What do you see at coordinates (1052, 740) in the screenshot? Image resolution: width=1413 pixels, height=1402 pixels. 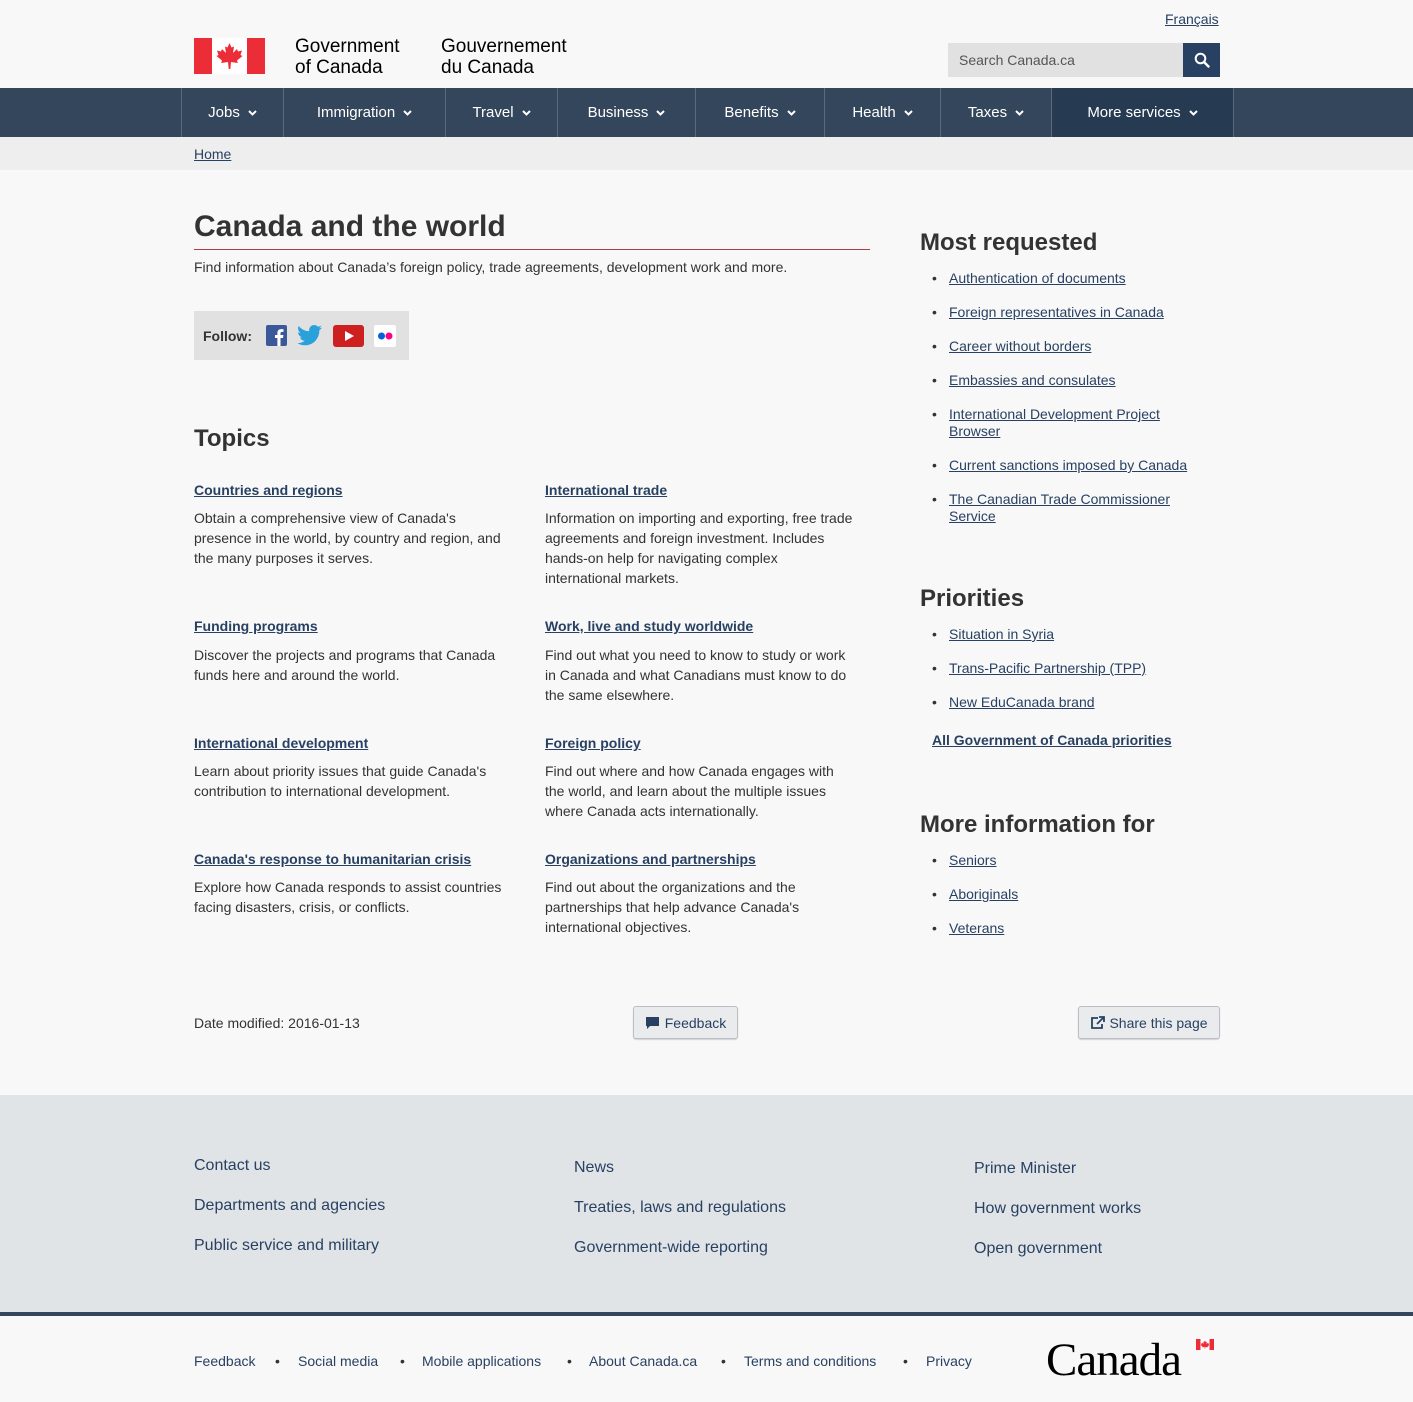 I see `all-priorities-link: All Government of Canada priorities` at bounding box center [1052, 740].